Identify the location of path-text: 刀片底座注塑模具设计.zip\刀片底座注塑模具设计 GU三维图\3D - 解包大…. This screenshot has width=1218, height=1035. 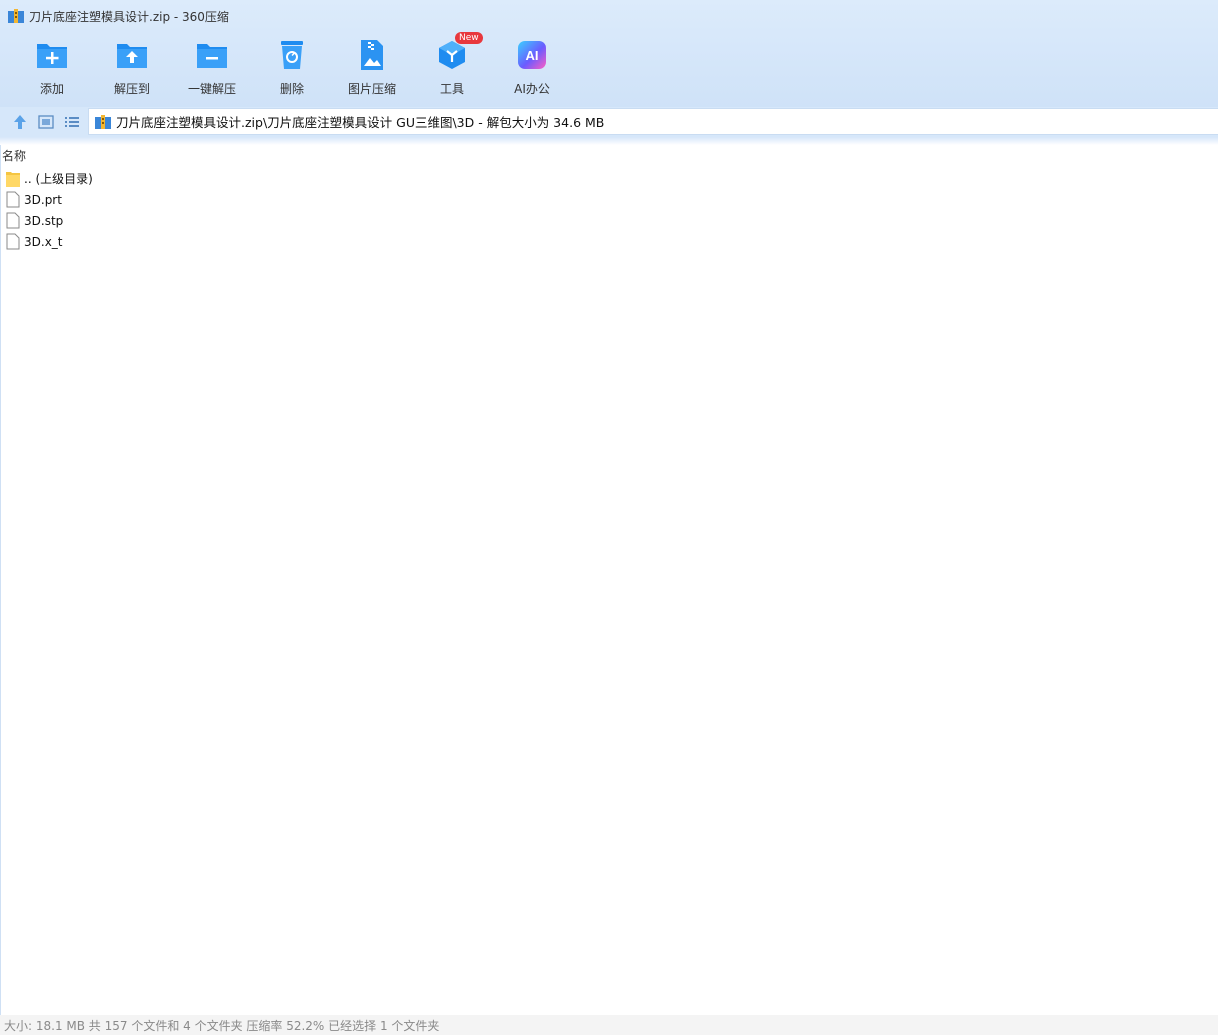
(360, 122).